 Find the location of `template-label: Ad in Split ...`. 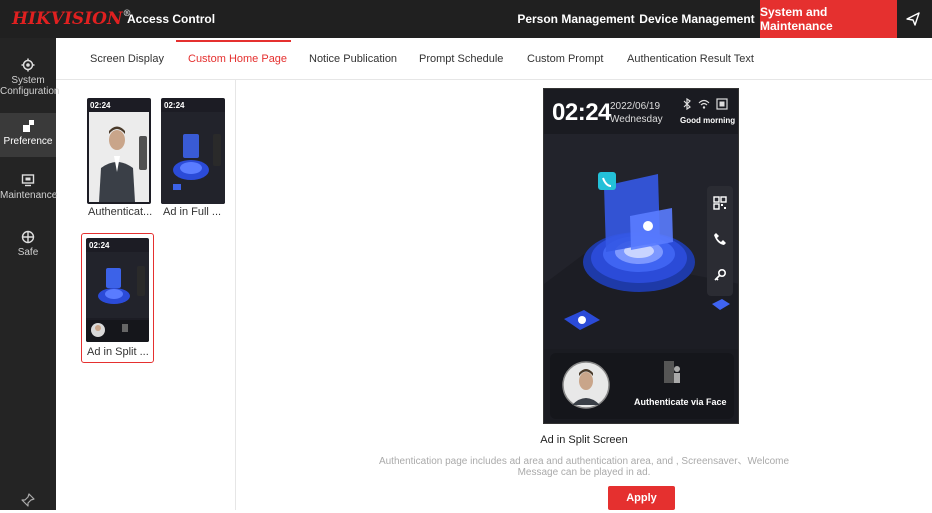

template-label: Ad in Split ... is located at coordinates (118, 352).